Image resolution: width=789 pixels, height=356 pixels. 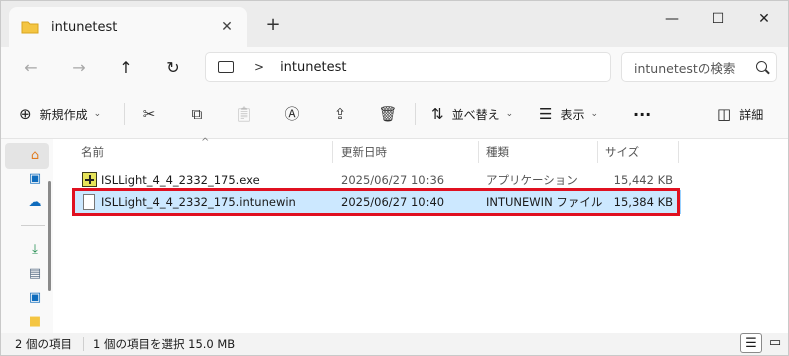 I want to click on navigation-pane: ⌂ ▣ ☁ ⤓ ▤ ▣ ■, so click(x=27, y=236).